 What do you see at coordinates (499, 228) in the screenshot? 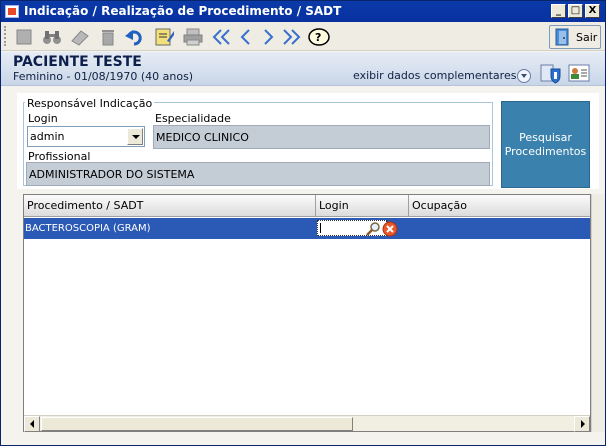
I see `occupation-cell` at bounding box center [499, 228].